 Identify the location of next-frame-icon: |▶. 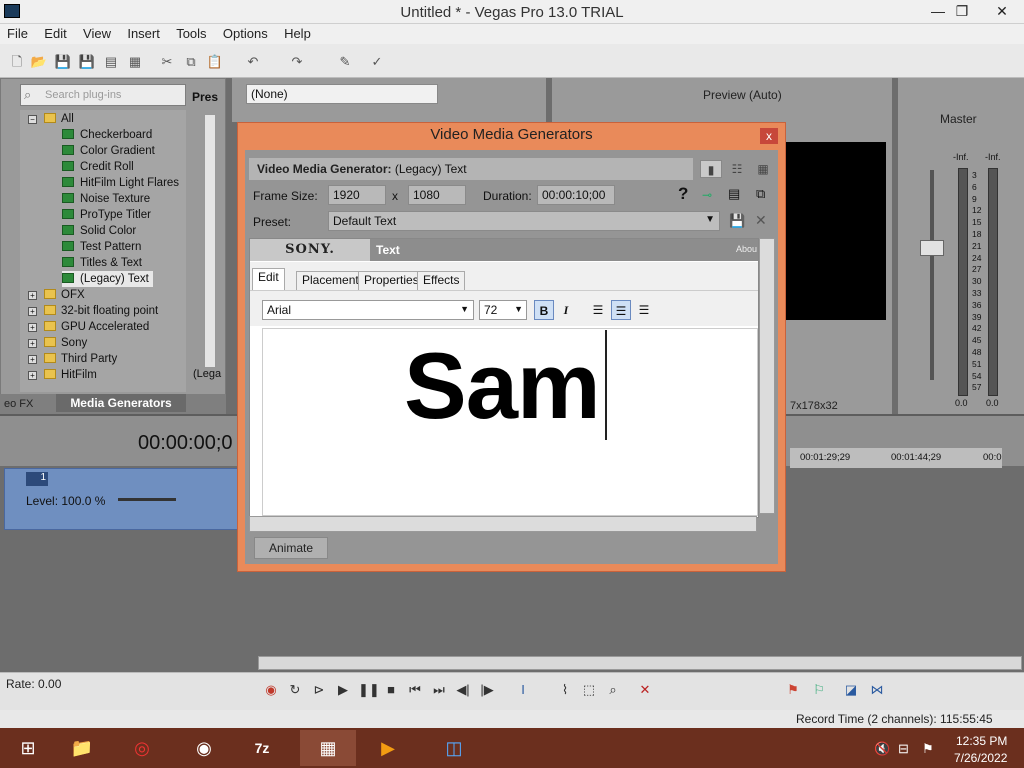
(487, 690).